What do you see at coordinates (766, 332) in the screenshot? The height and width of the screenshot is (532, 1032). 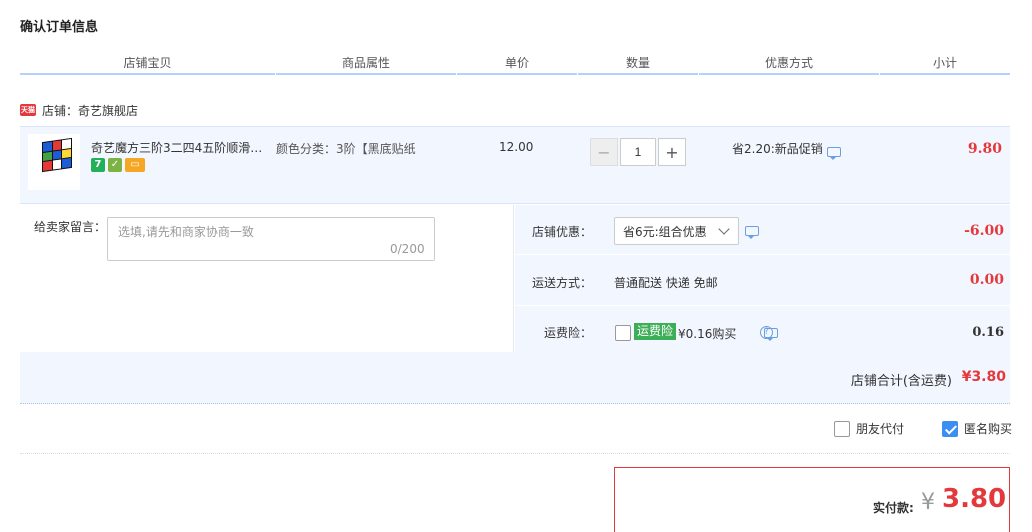 I see `help-icon: ?` at bounding box center [766, 332].